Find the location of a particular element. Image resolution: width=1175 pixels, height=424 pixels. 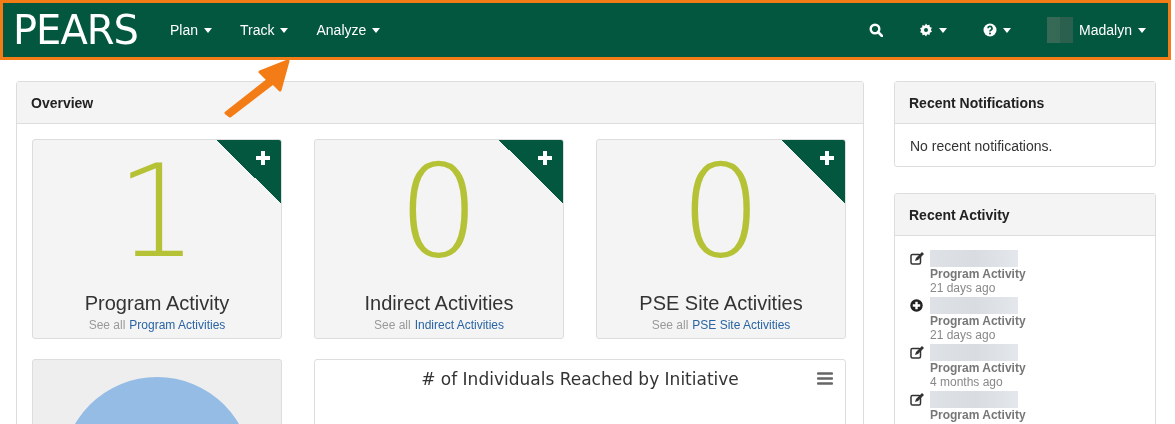

panel-title: Recent Notifications is located at coordinates (977, 103).